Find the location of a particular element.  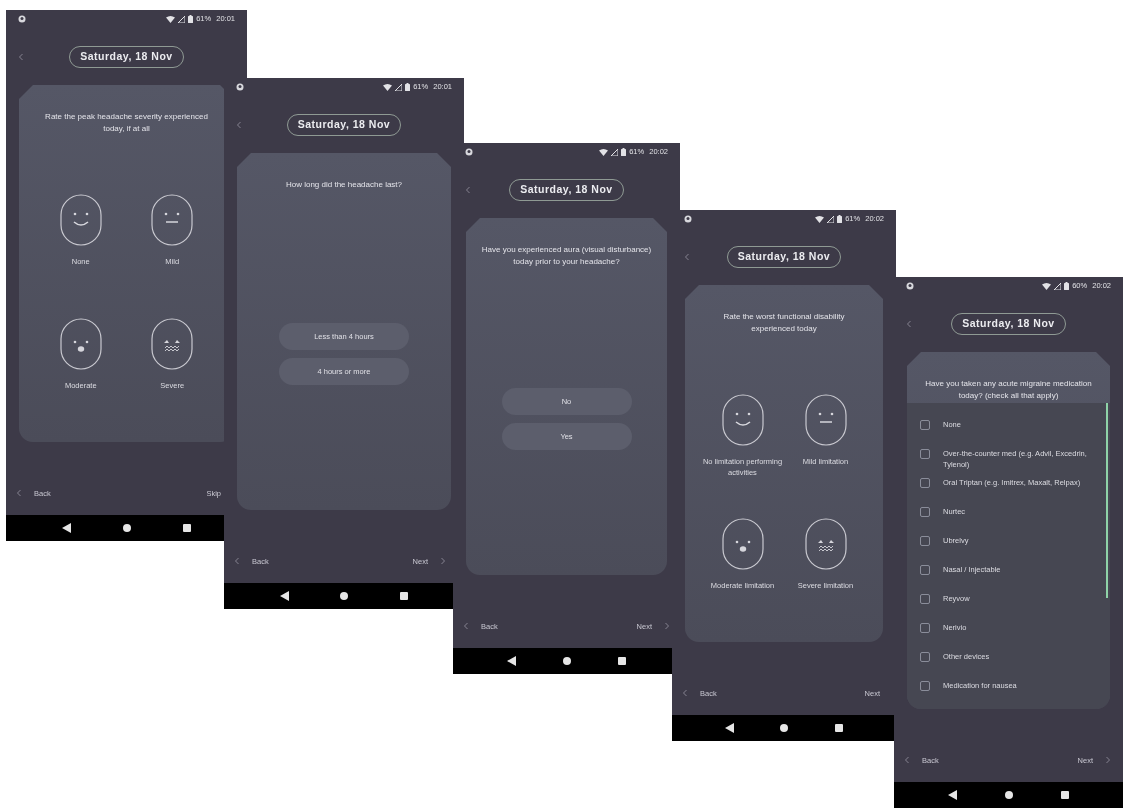

question-text: Rate the peak headache severity experienced today, if at all is located at coordinates (126, 123).